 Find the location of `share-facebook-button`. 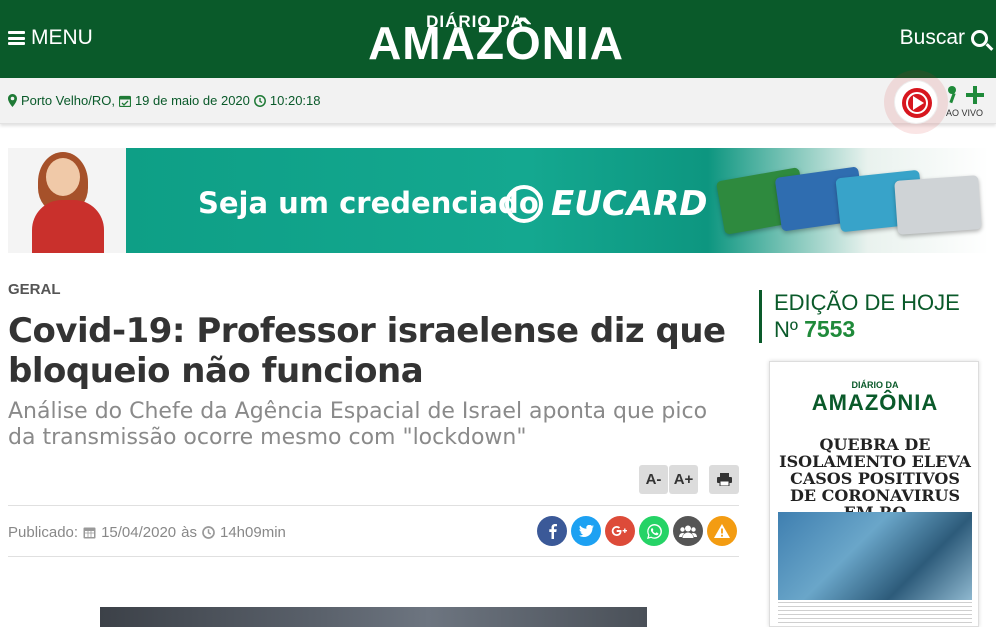

share-facebook-button is located at coordinates (552, 531).